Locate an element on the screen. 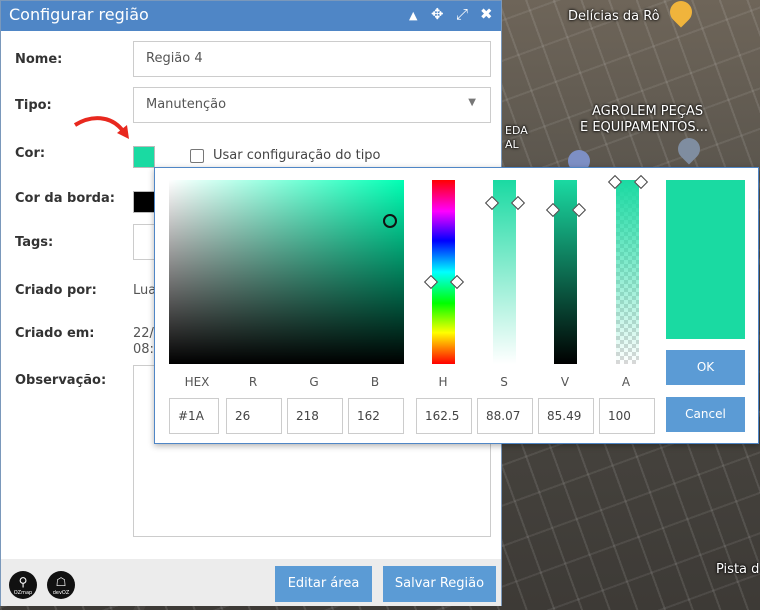 The width and height of the screenshot is (760, 610). cor-color-swatch is located at coordinates (144, 157).